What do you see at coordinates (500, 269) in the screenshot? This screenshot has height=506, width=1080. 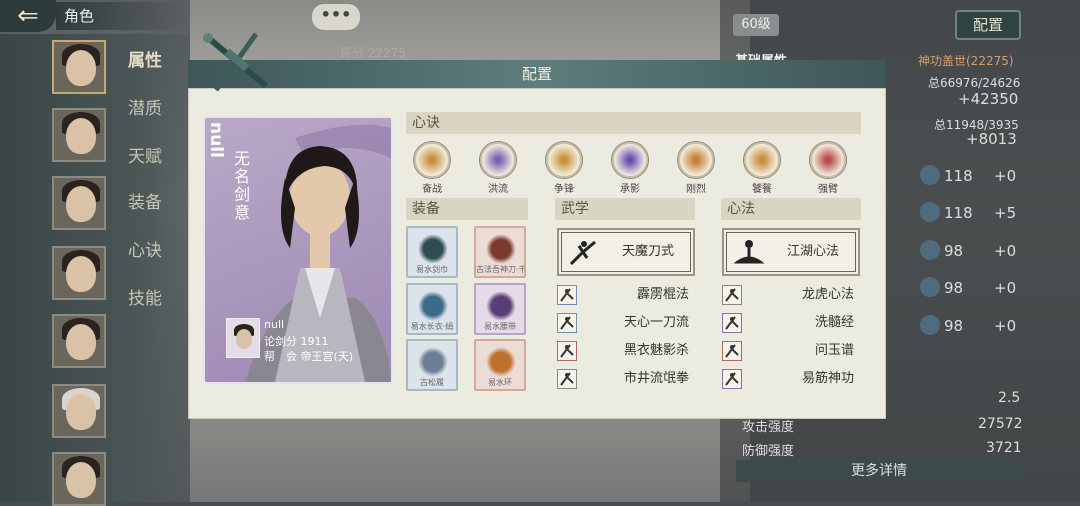 I see `equipment-name: 古法吾神刀·千钧` at bounding box center [500, 269].